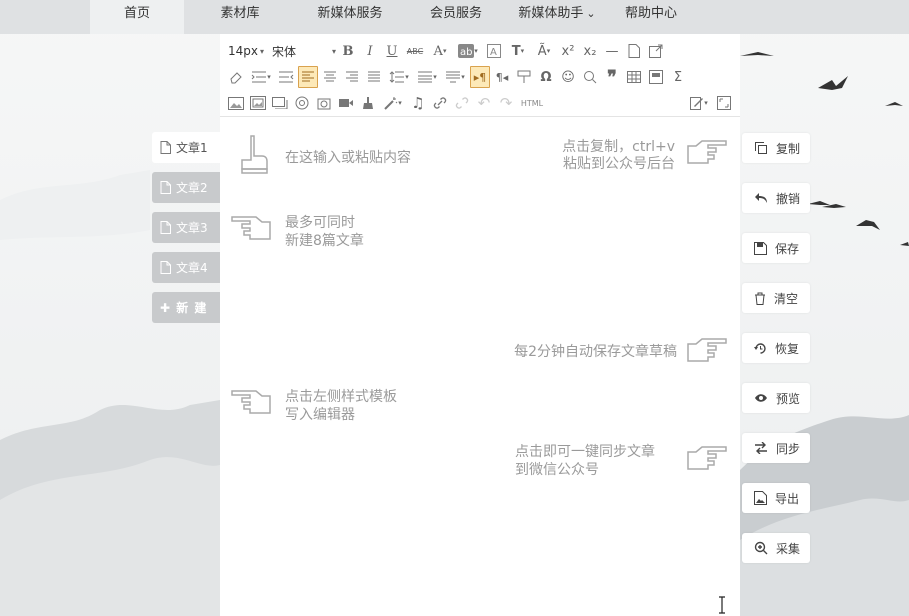 This screenshot has width=909, height=616. I want to click on blockquote-icon: ❞, so click(612, 77).